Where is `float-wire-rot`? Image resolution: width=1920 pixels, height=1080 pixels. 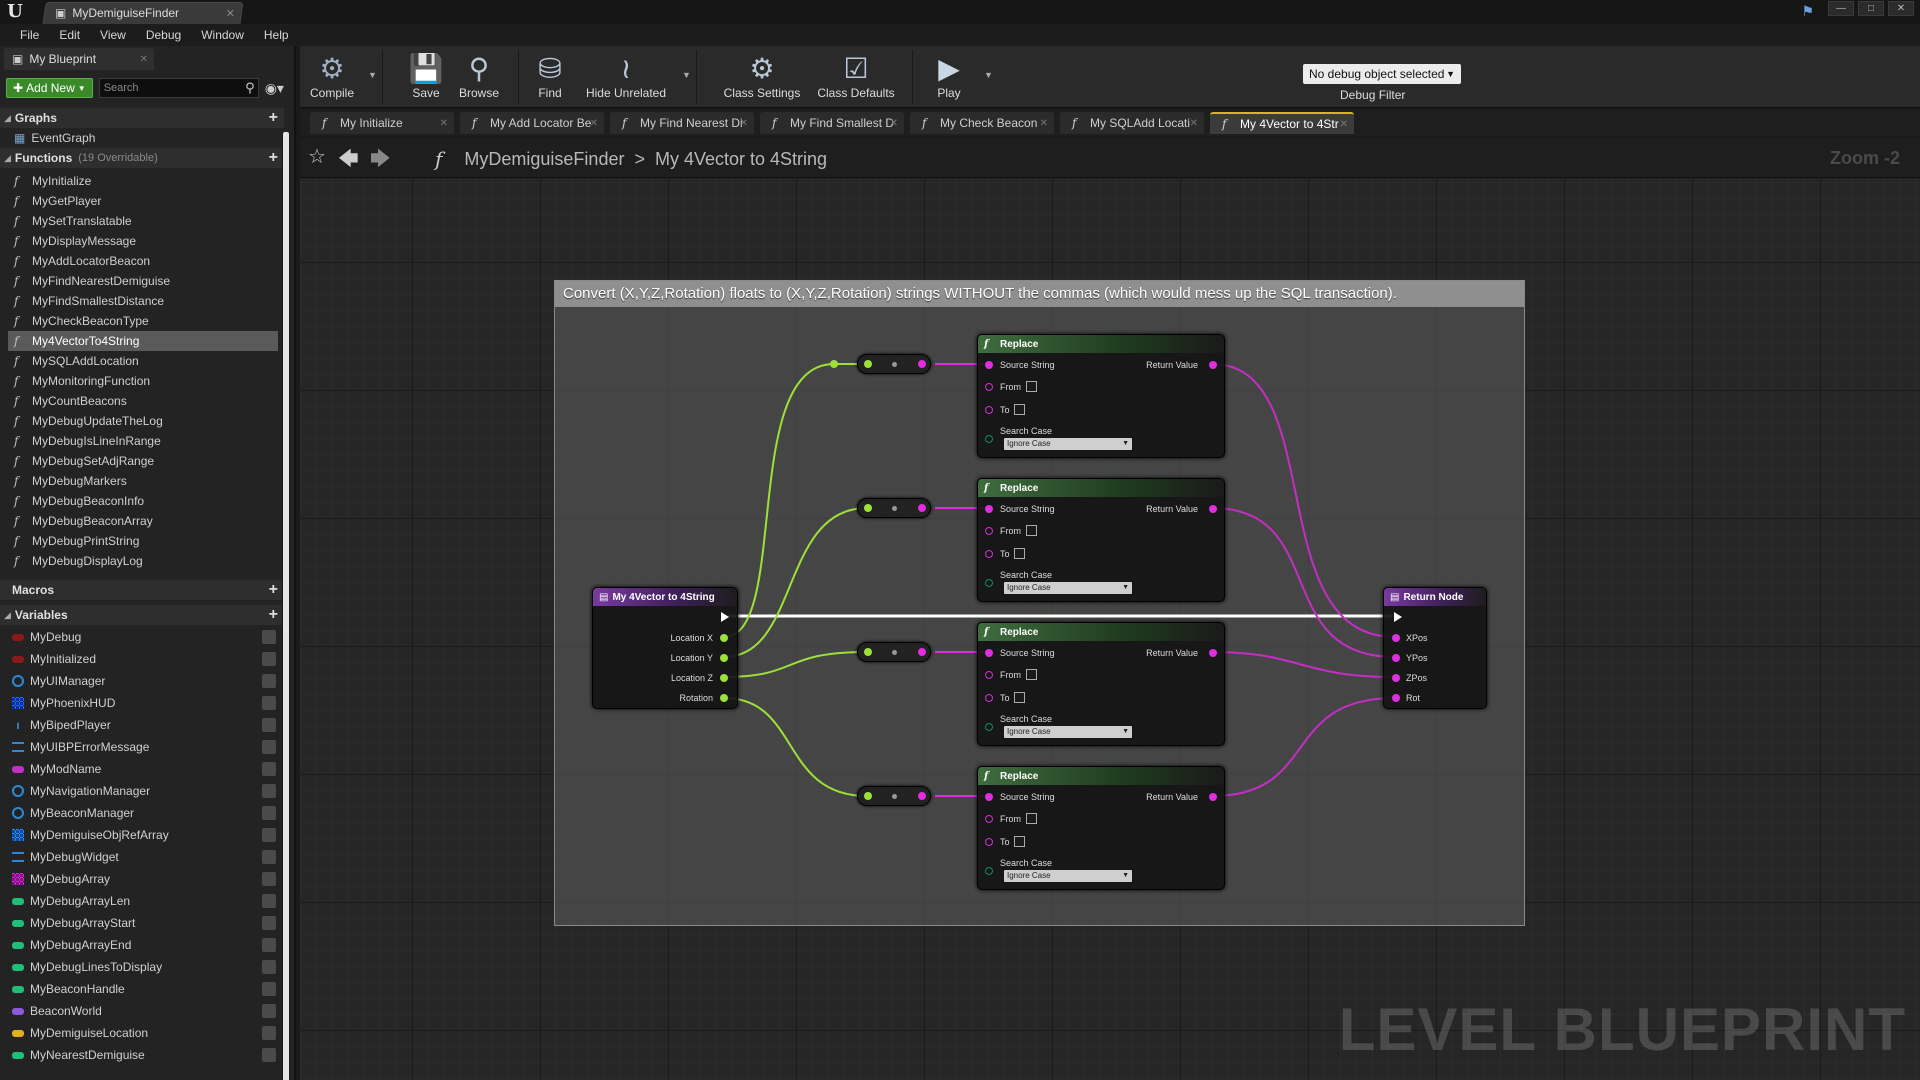
float-wire-rot is located at coordinates (795, 747).